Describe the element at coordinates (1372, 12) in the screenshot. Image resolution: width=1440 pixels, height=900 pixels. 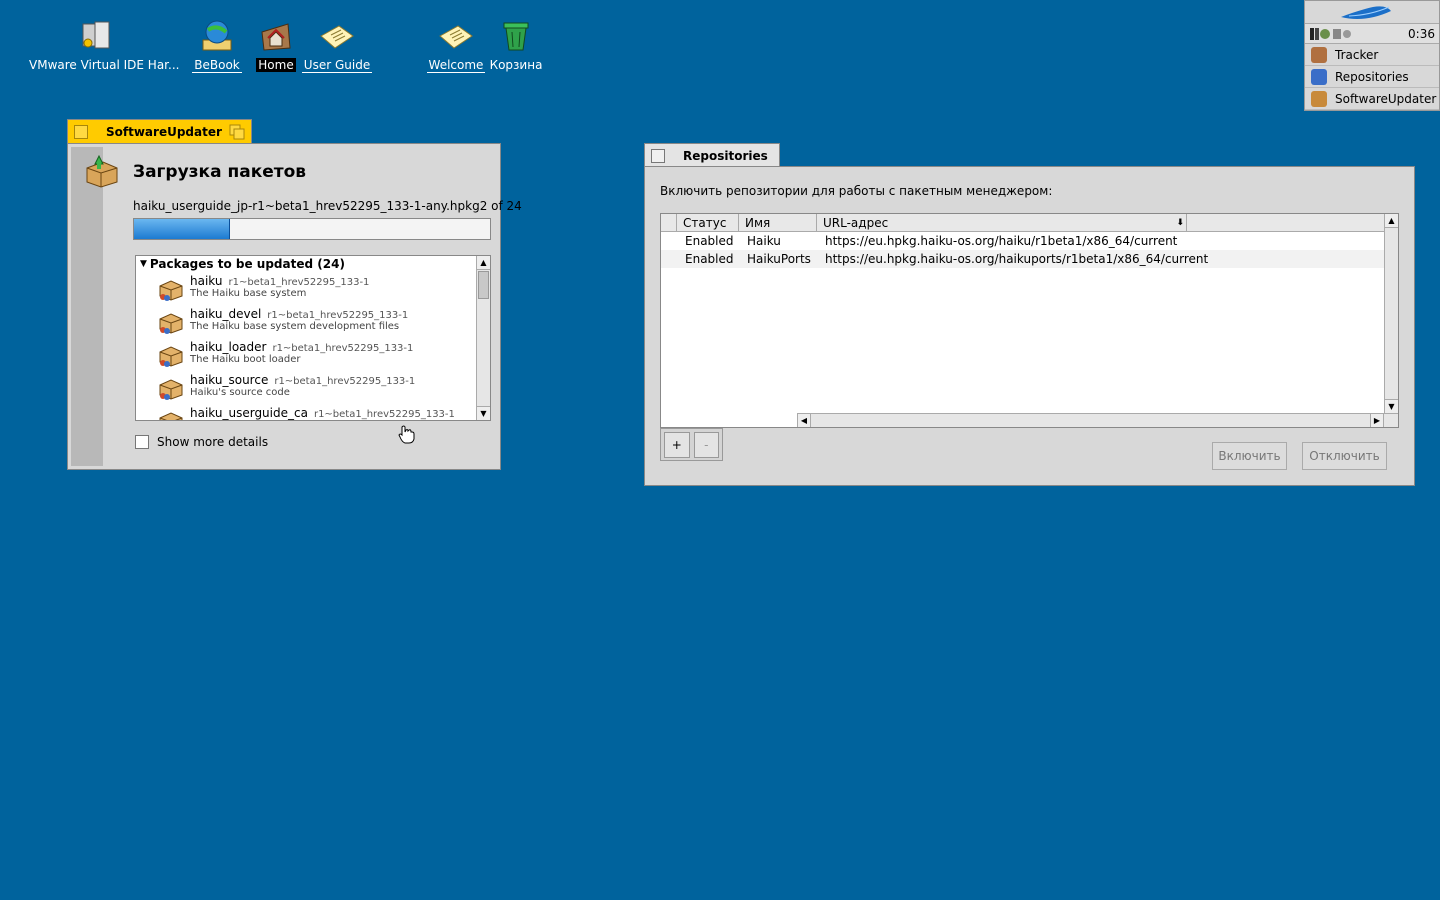
I see `haiku-leaf-icon` at that location.